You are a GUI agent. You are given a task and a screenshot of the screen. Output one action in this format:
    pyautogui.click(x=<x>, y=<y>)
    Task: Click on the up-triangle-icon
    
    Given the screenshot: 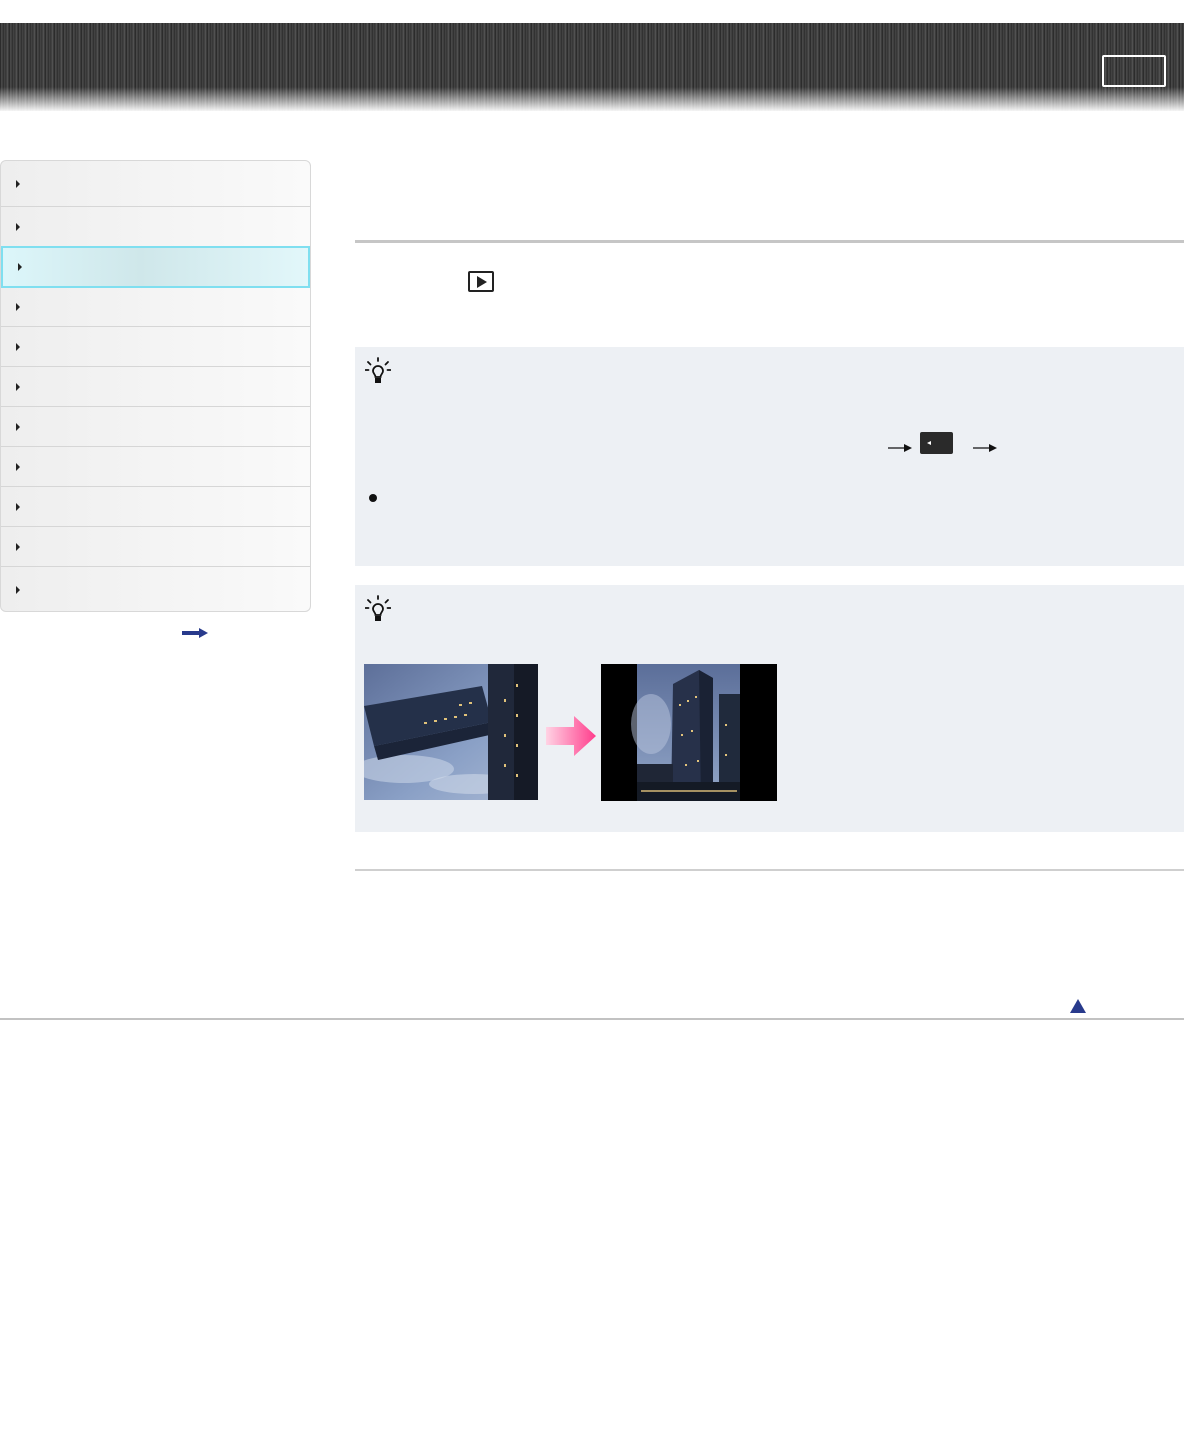 What is the action you would take?
    pyautogui.click(x=1078, y=1006)
    